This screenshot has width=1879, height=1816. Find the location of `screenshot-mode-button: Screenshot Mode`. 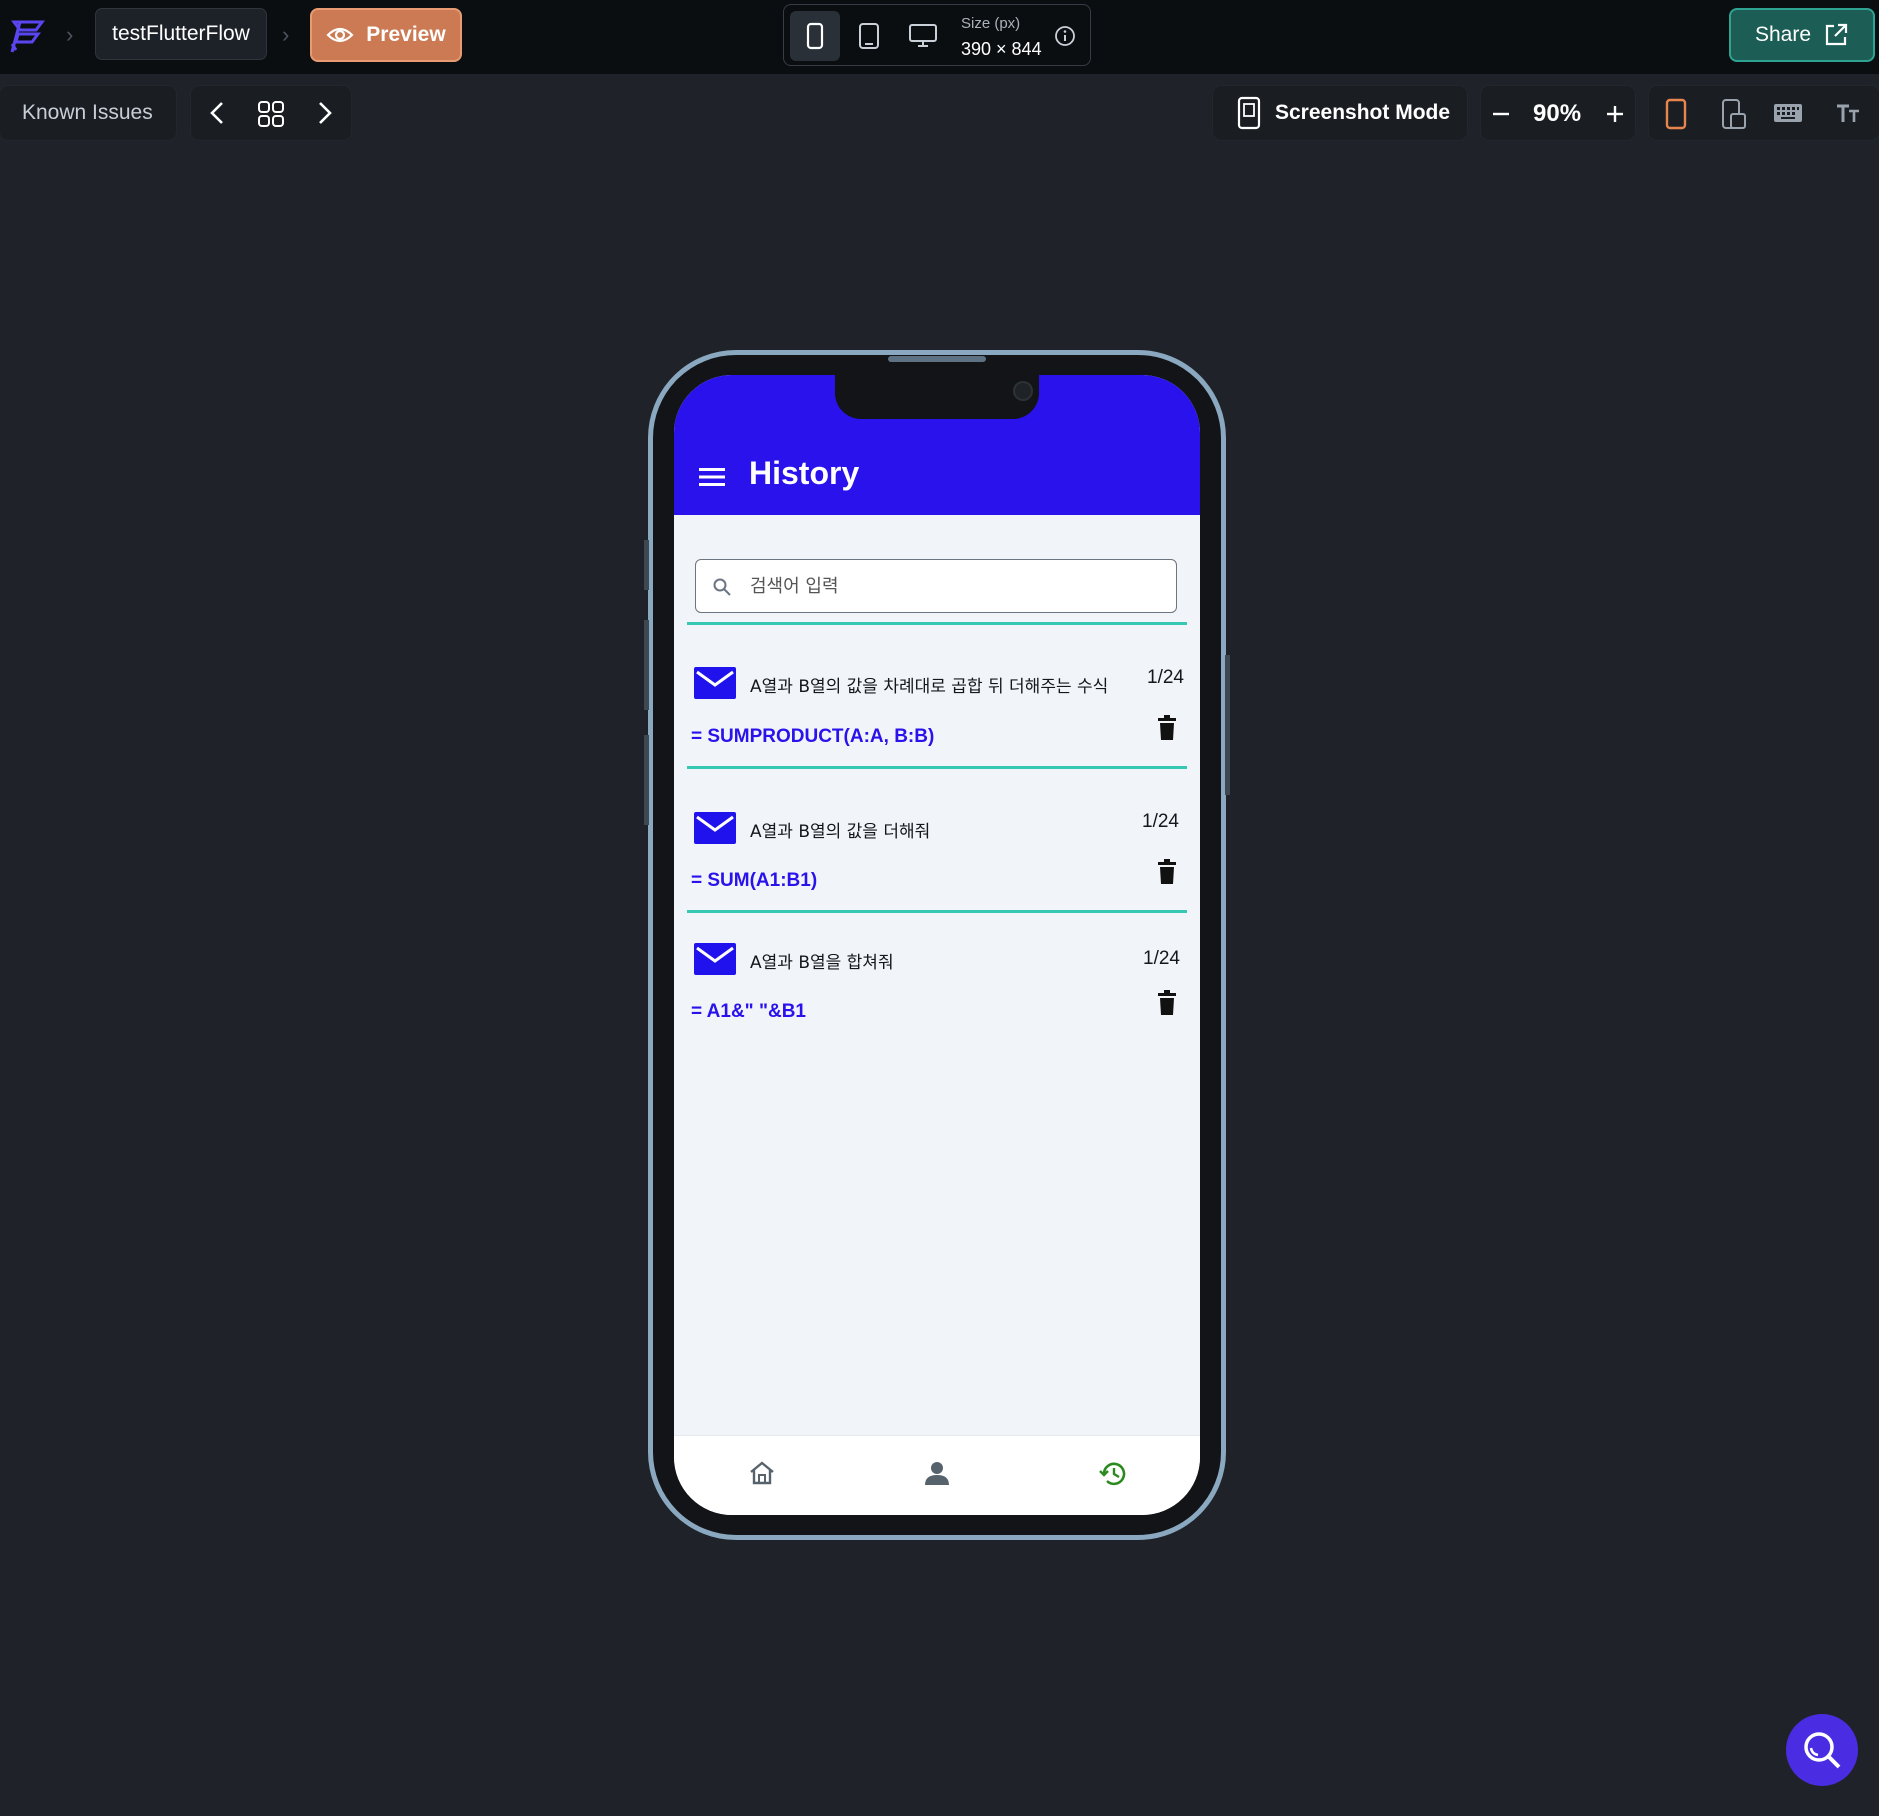

screenshot-mode-button: Screenshot Mode is located at coordinates (1340, 113).